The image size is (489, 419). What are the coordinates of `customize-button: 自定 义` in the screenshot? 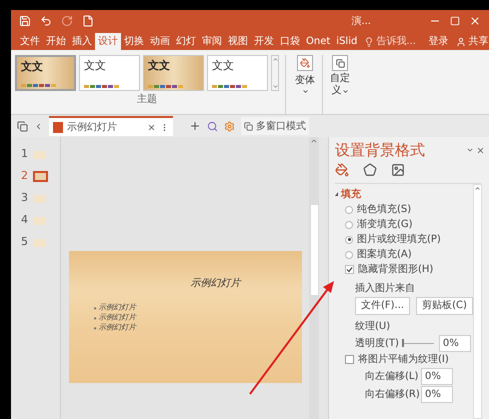 It's located at (340, 84).